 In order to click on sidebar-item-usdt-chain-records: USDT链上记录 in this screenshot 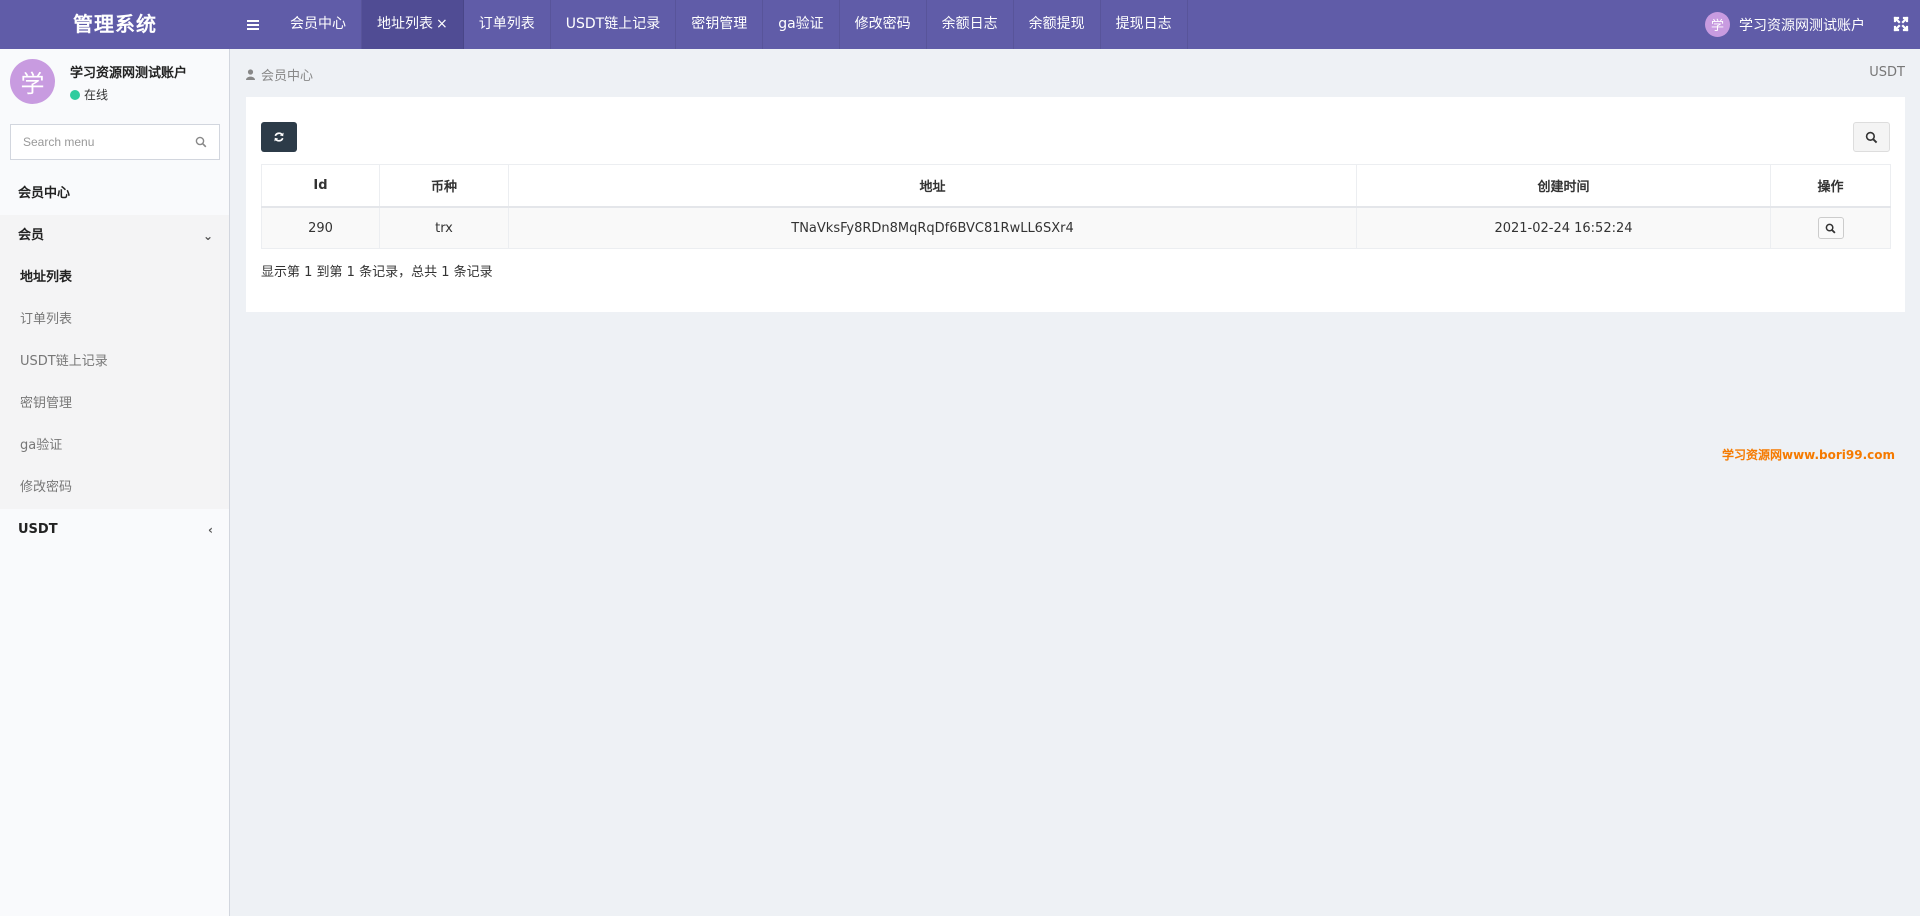, I will do `click(114, 362)`.